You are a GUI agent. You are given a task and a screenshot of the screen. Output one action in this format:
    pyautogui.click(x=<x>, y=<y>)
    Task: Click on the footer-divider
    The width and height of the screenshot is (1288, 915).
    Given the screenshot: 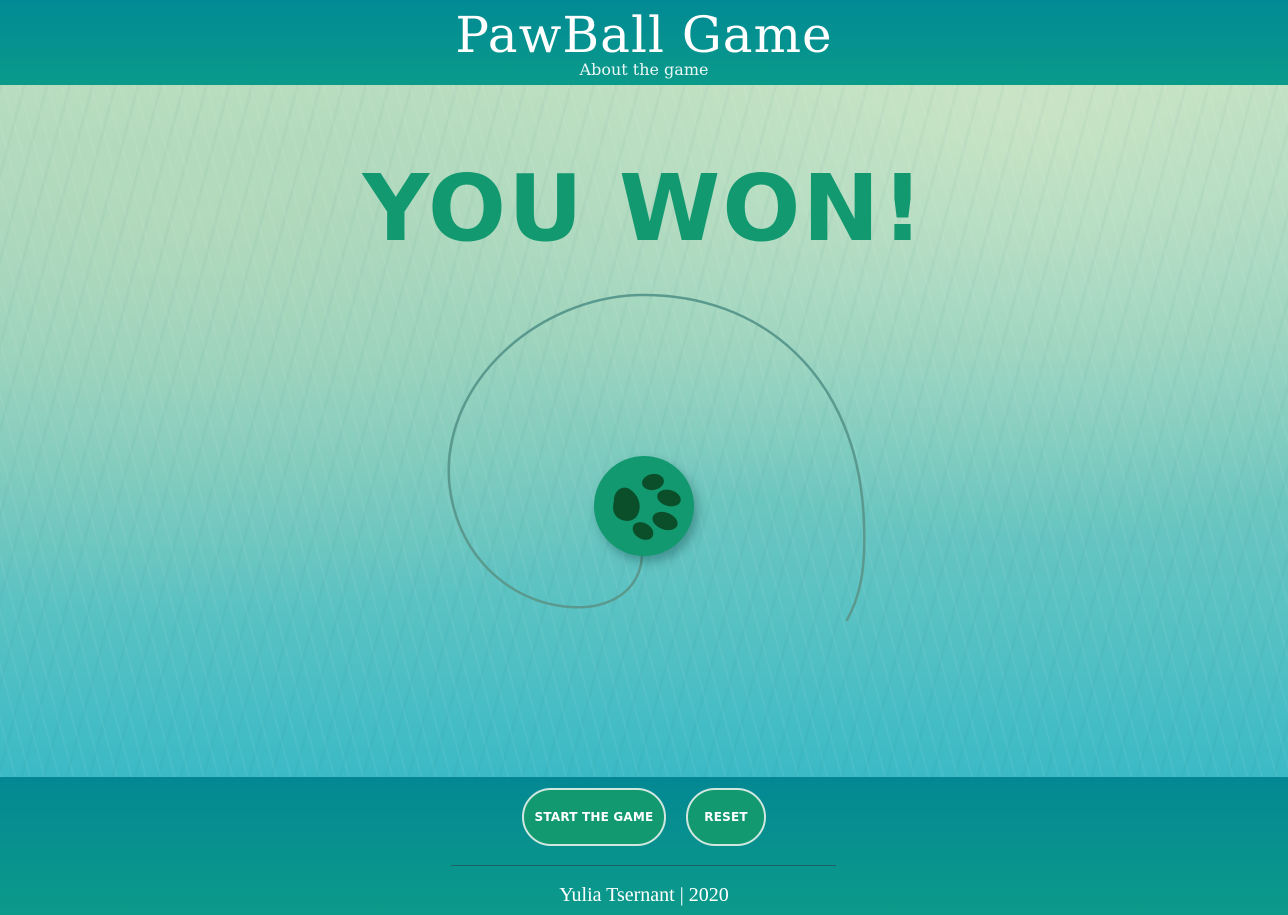 What is the action you would take?
    pyautogui.click(x=643, y=865)
    